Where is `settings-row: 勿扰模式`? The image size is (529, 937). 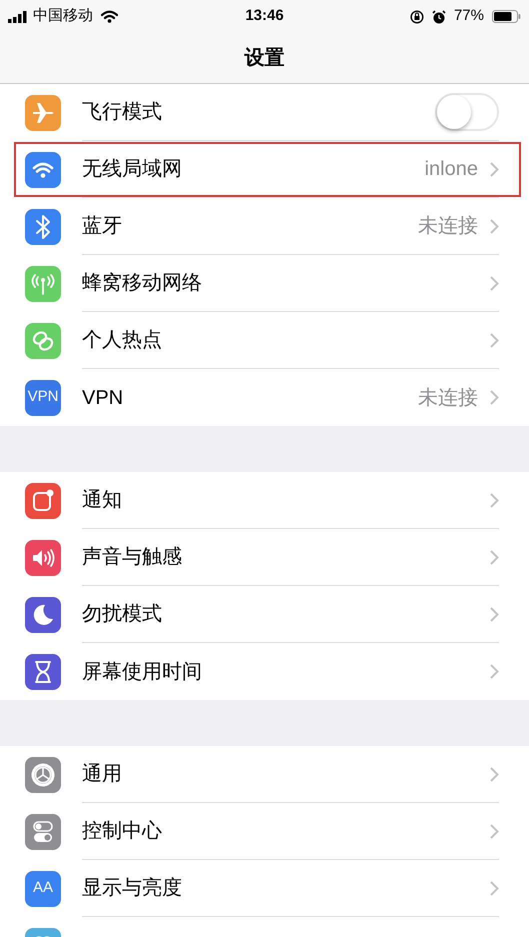
settings-row: 勿扰模式 is located at coordinates (264, 614).